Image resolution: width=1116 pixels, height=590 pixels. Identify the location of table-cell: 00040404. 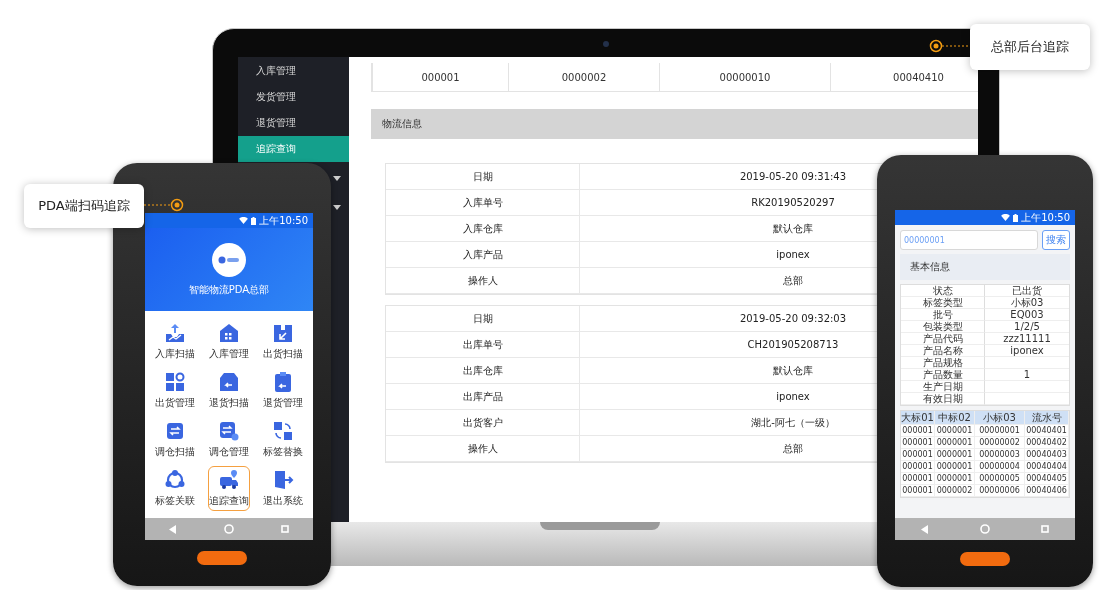
(1047, 467).